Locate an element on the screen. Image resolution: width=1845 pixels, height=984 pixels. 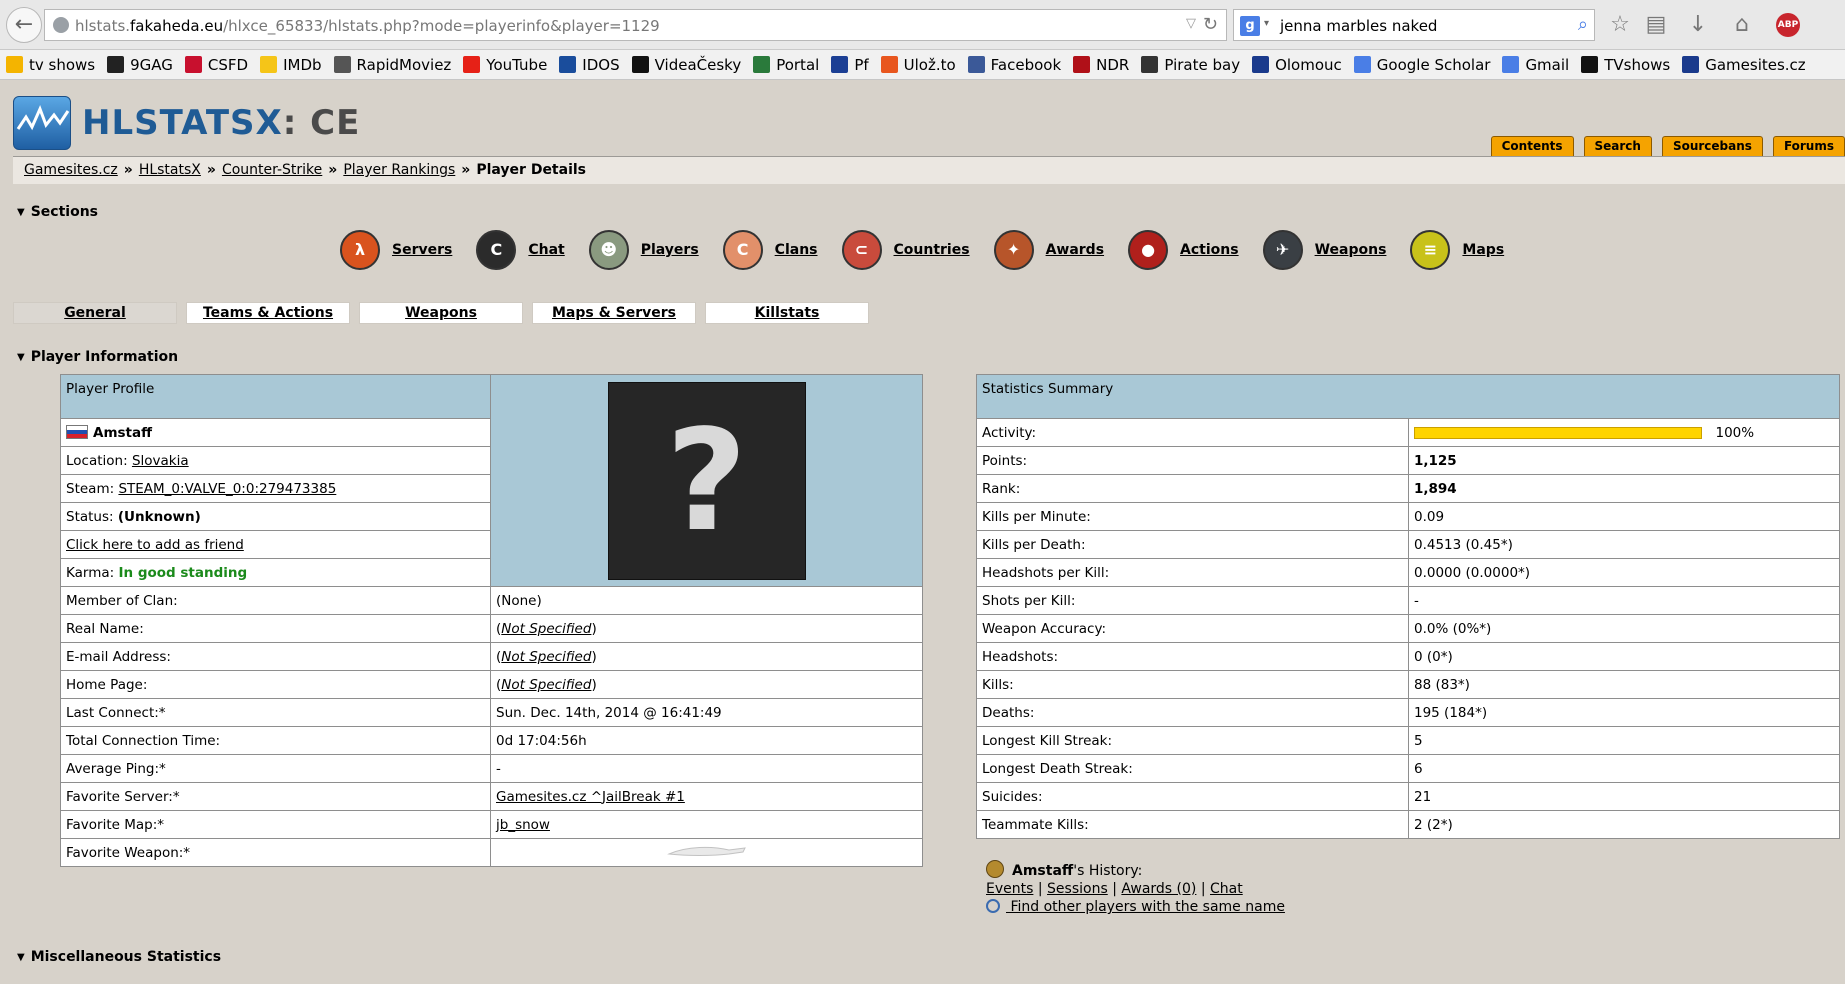
section-awards: ✦ Awards is located at coordinates (1048, 250).